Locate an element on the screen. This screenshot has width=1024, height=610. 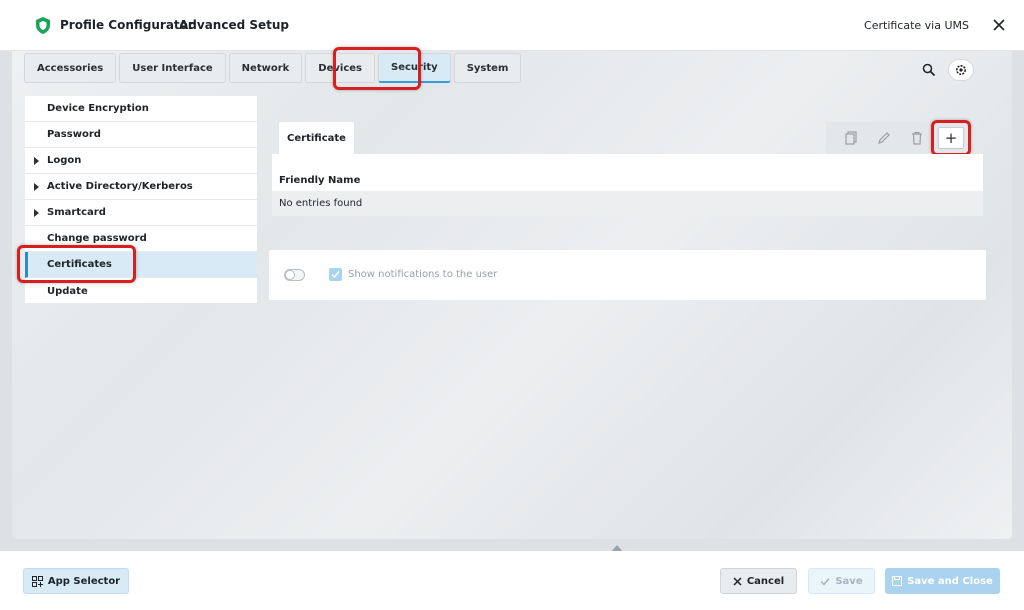
sidebar-item-label: Password is located at coordinates (74, 134).